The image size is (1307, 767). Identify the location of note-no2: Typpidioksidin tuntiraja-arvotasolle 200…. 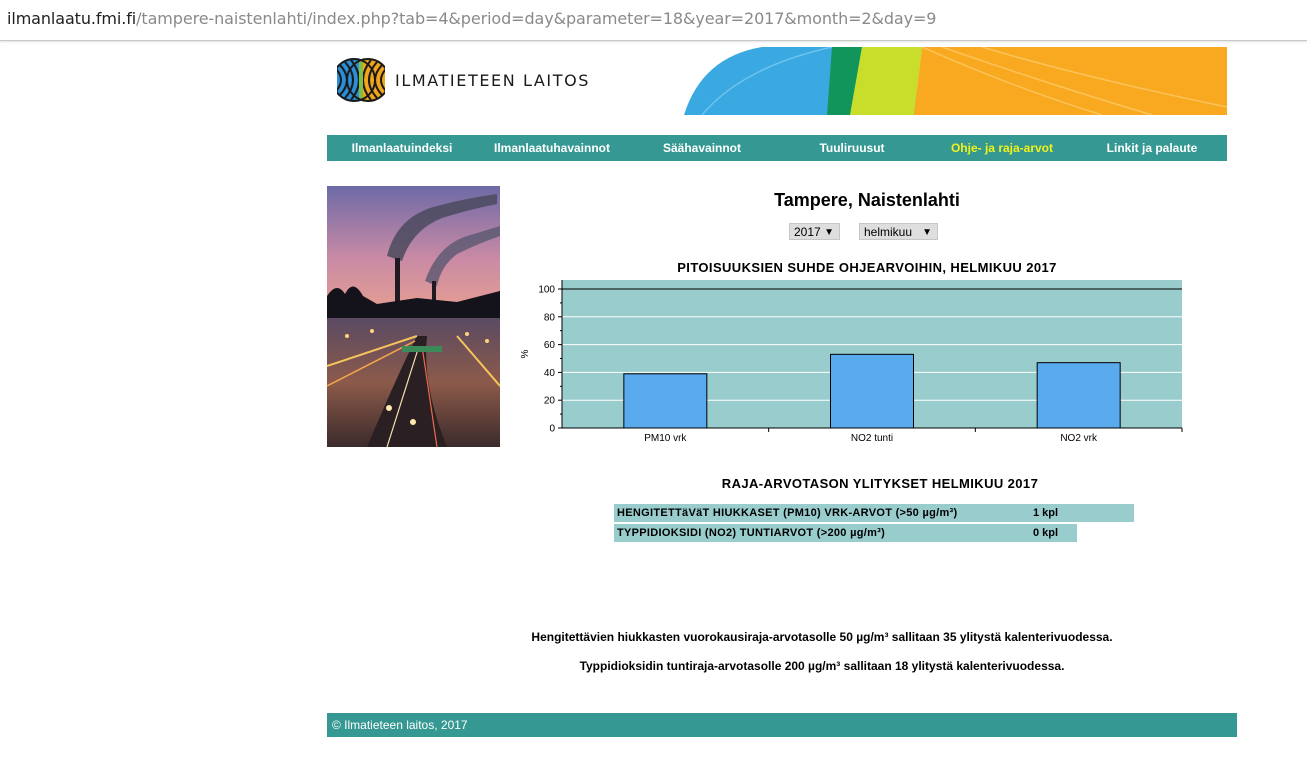
(822, 666).